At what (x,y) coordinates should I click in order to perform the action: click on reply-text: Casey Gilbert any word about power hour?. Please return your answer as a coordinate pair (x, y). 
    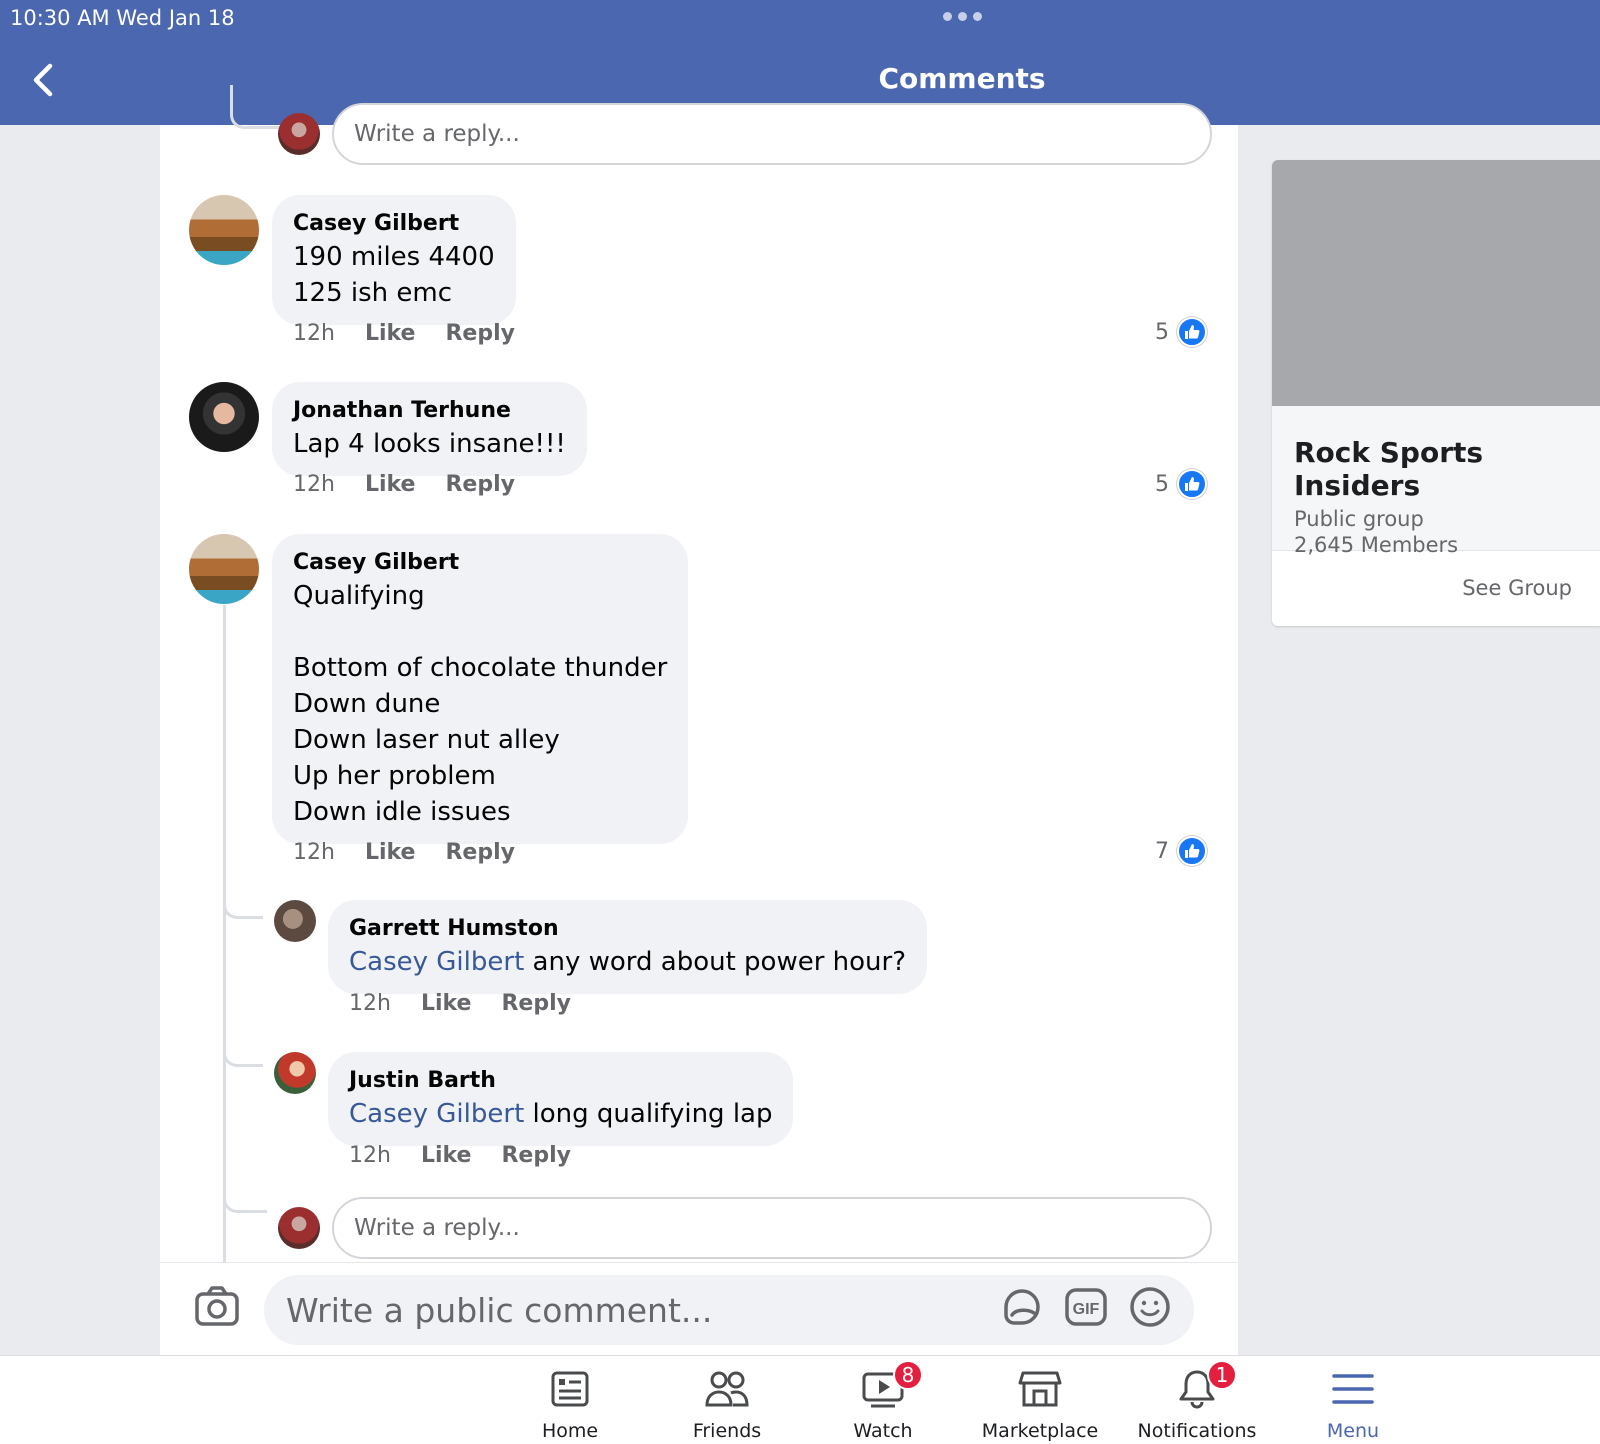
    Looking at the image, I should click on (627, 962).